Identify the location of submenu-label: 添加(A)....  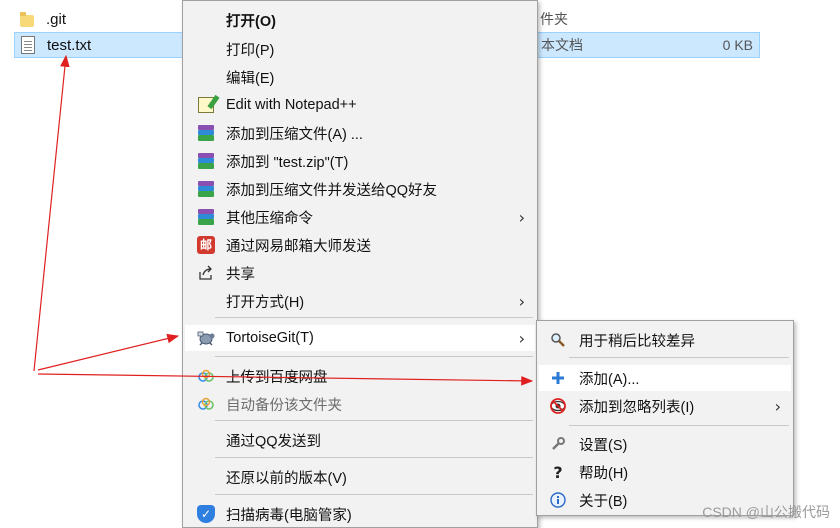
(609, 379).